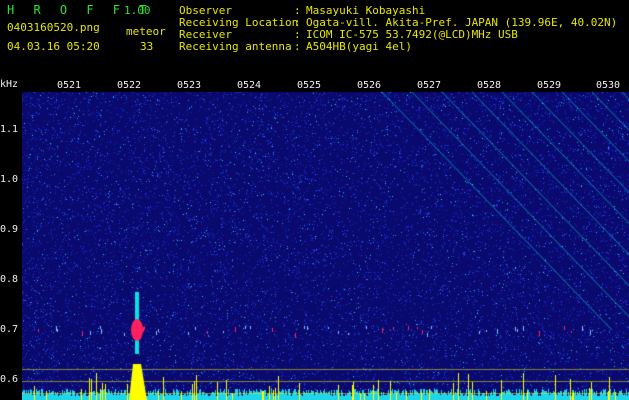  I want to click on meteor-label: meteor, so click(146, 31).